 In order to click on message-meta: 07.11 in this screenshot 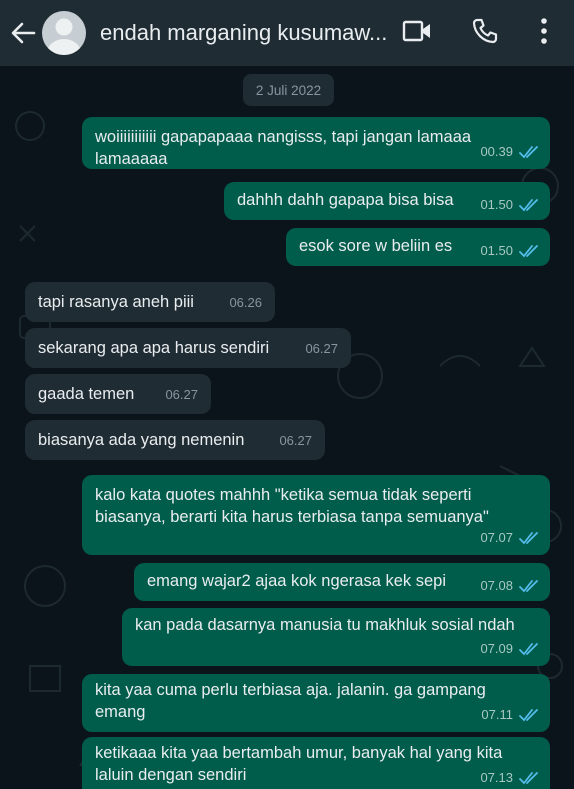, I will do `click(511, 715)`.